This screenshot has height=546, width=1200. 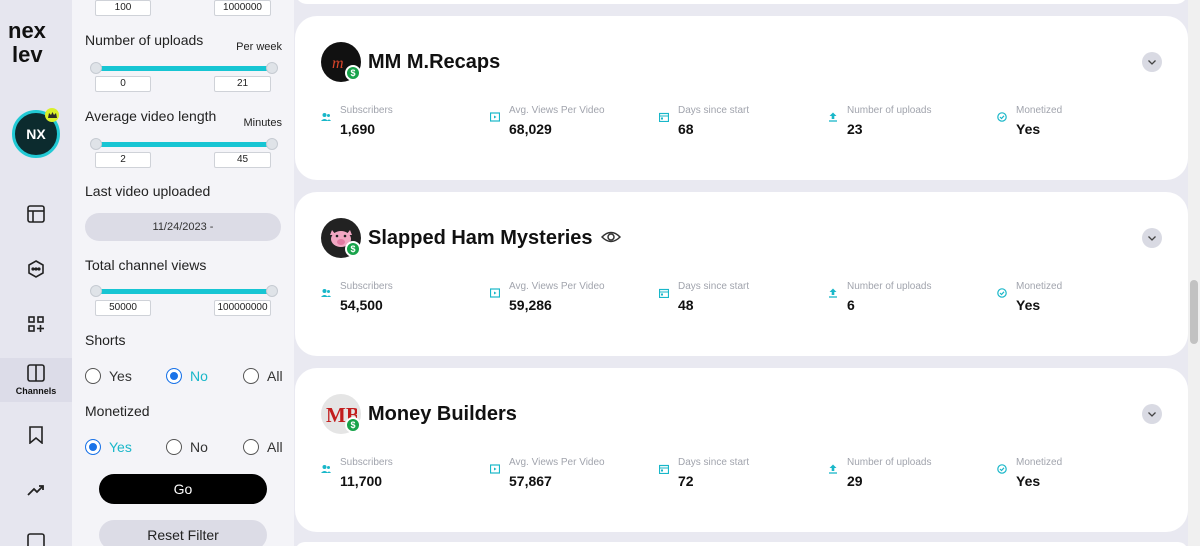 I want to click on eye-icon, so click(x=611, y=237).